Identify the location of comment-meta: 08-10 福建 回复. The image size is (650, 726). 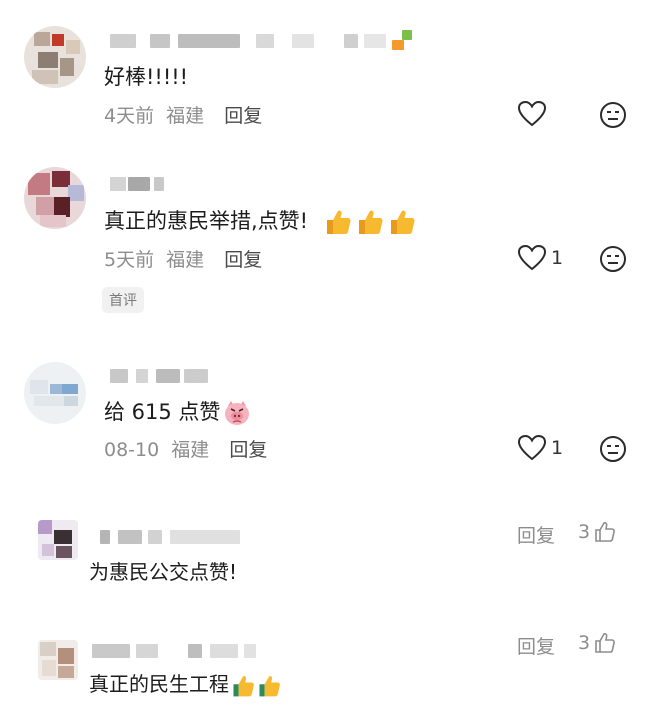
(185, 448).